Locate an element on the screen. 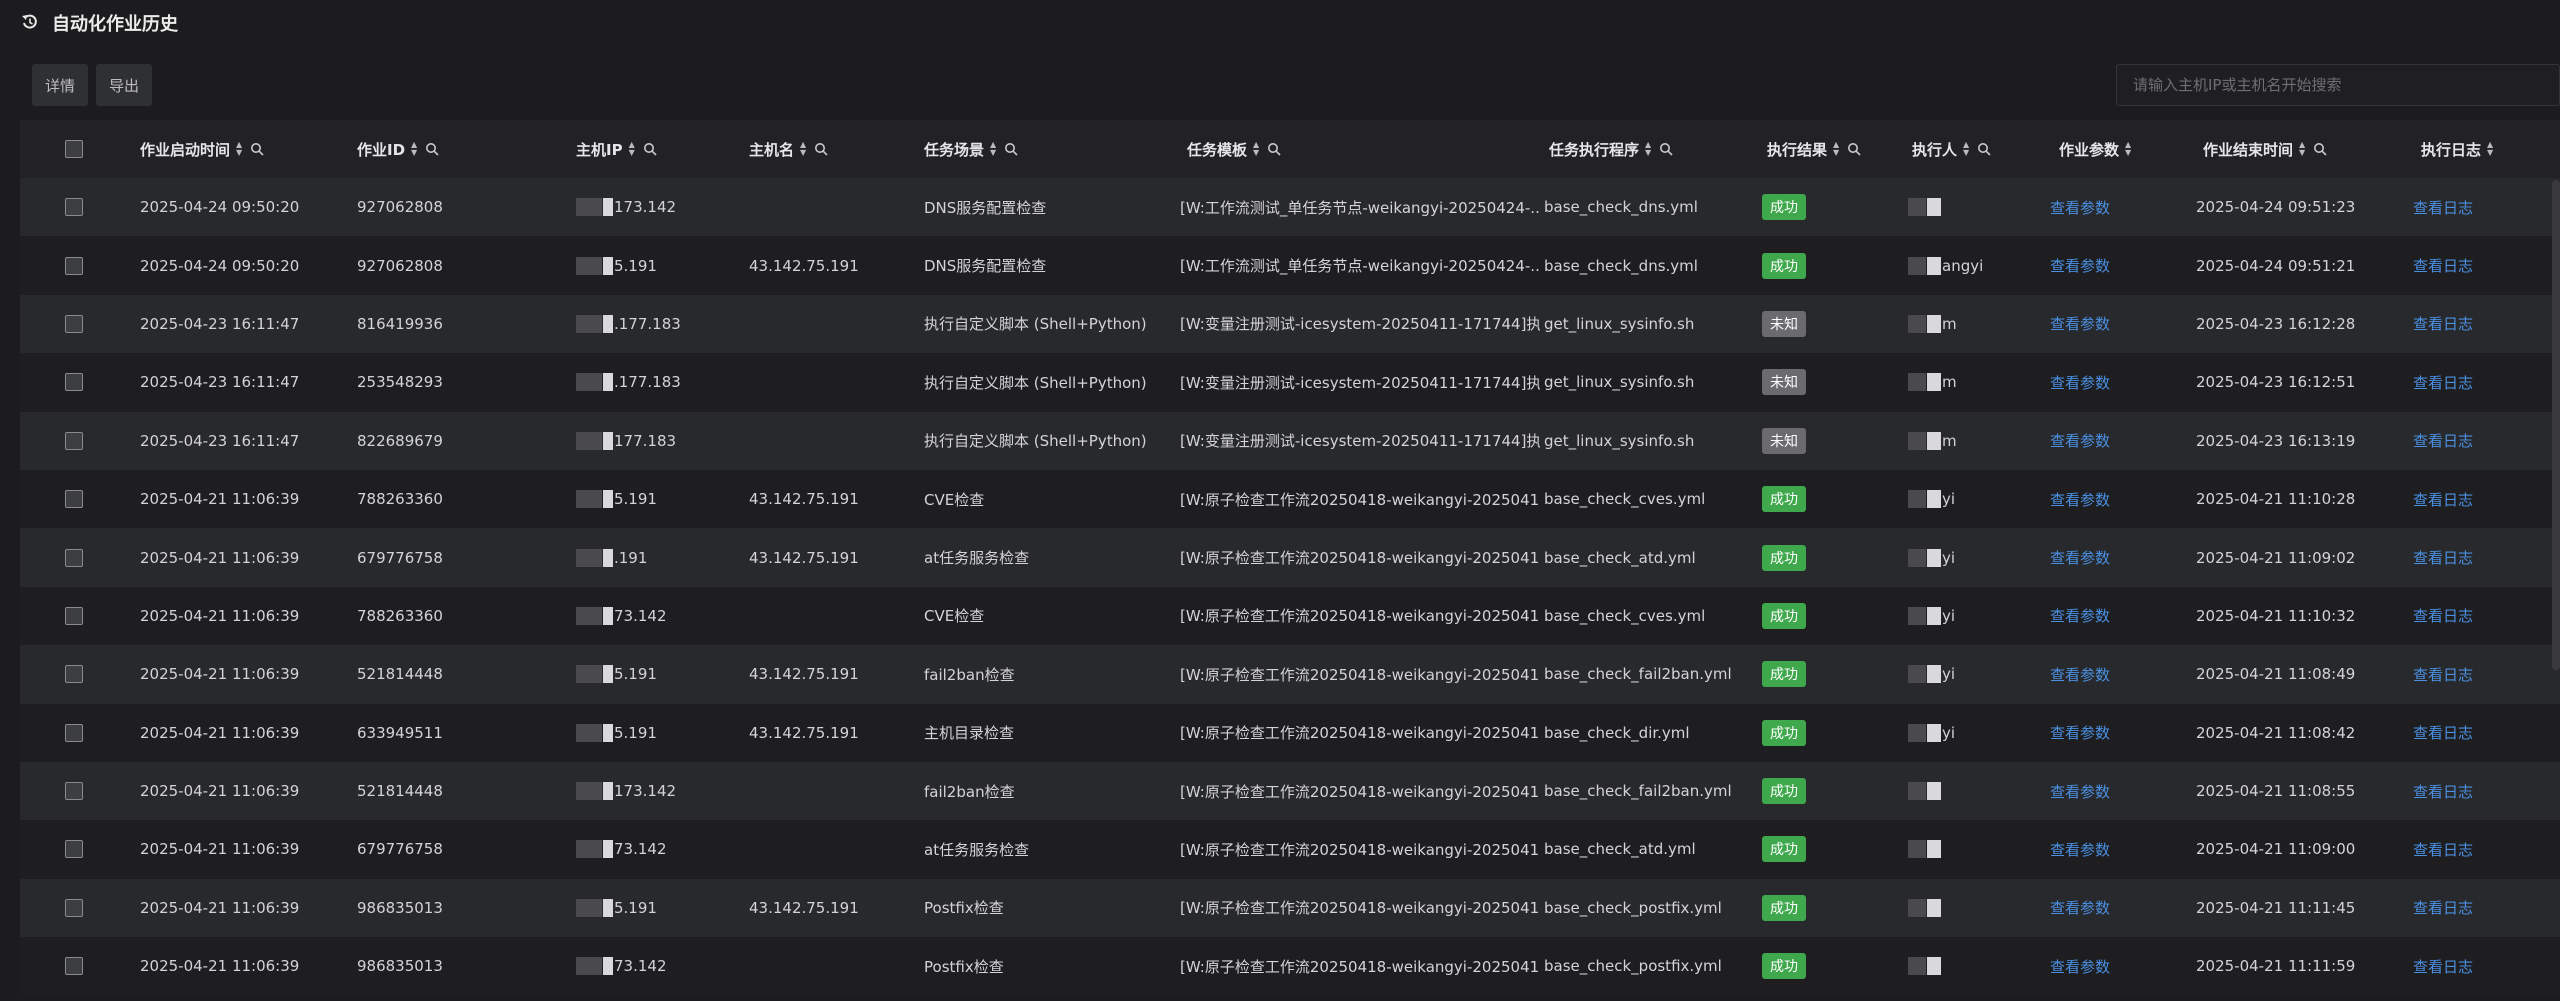  header-params: 作业参数 ▲ ▼ is located at coordinates (2119, 149).